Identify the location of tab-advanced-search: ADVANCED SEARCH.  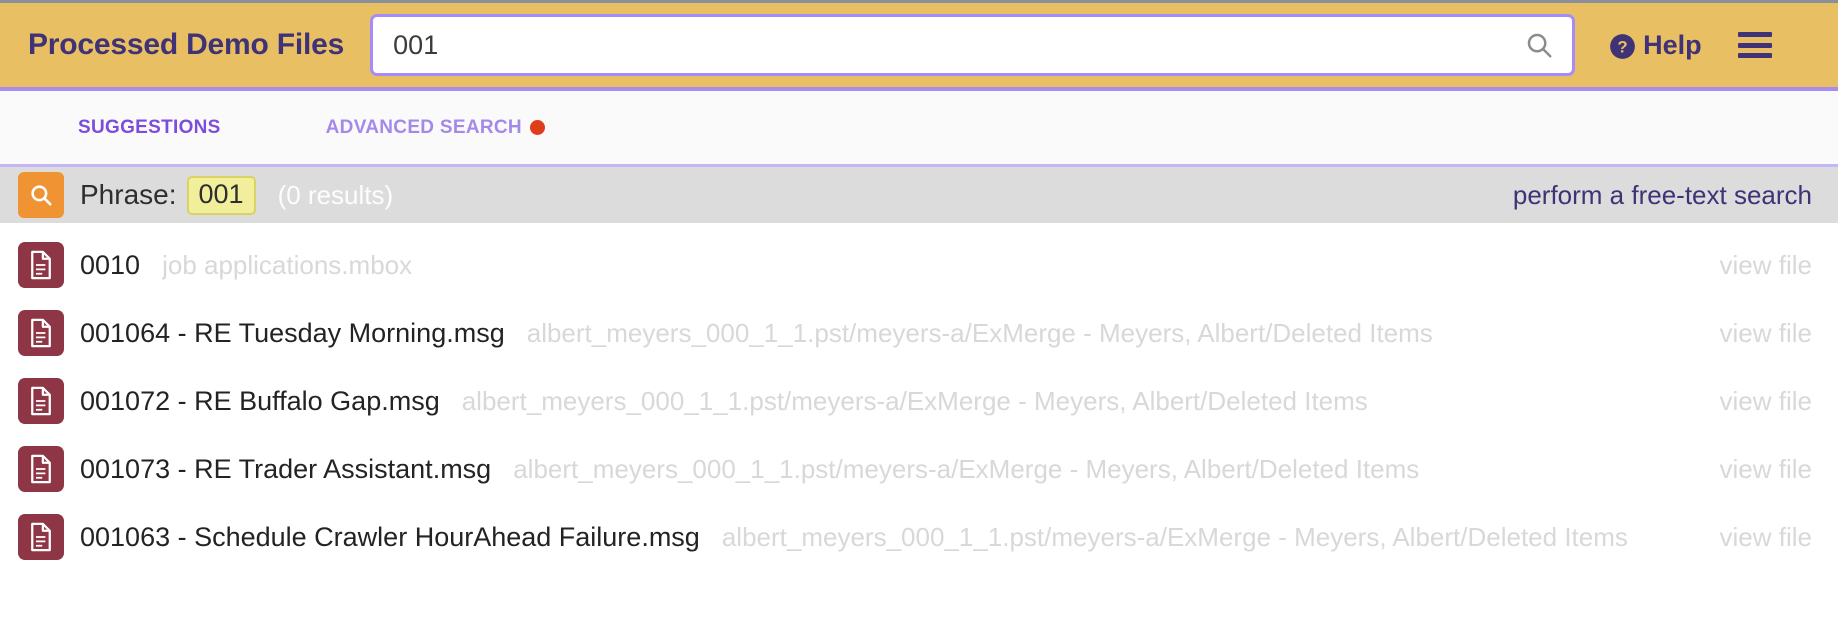
(435, 128).